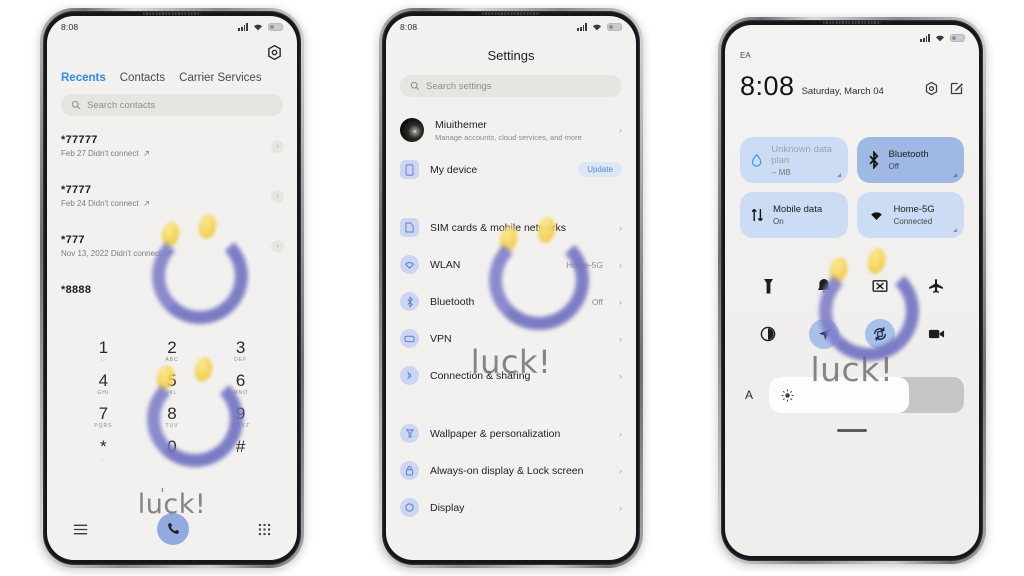 Image resolution: width=1024 pixels, height=576 pixels. Describe the element at coordinates (794, 215) in the screenshot. I see `tile-mobile-data: Mobile data On` at that location.